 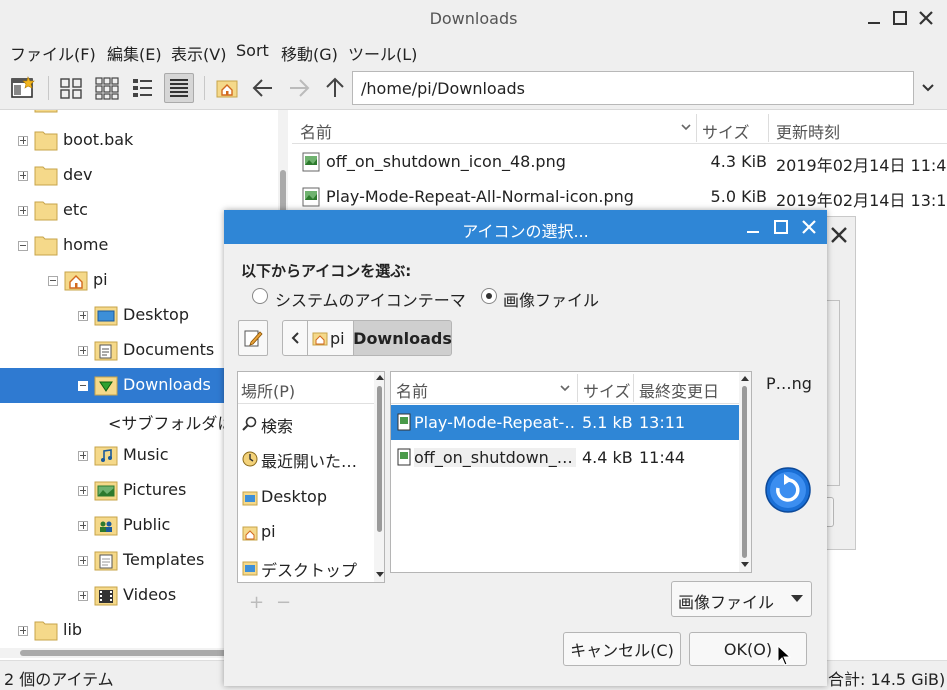 What do you see at coordinates (473, 18) in the screenshot?
I see `window-titlebar: Downloads` at bounding box center [473, 18].